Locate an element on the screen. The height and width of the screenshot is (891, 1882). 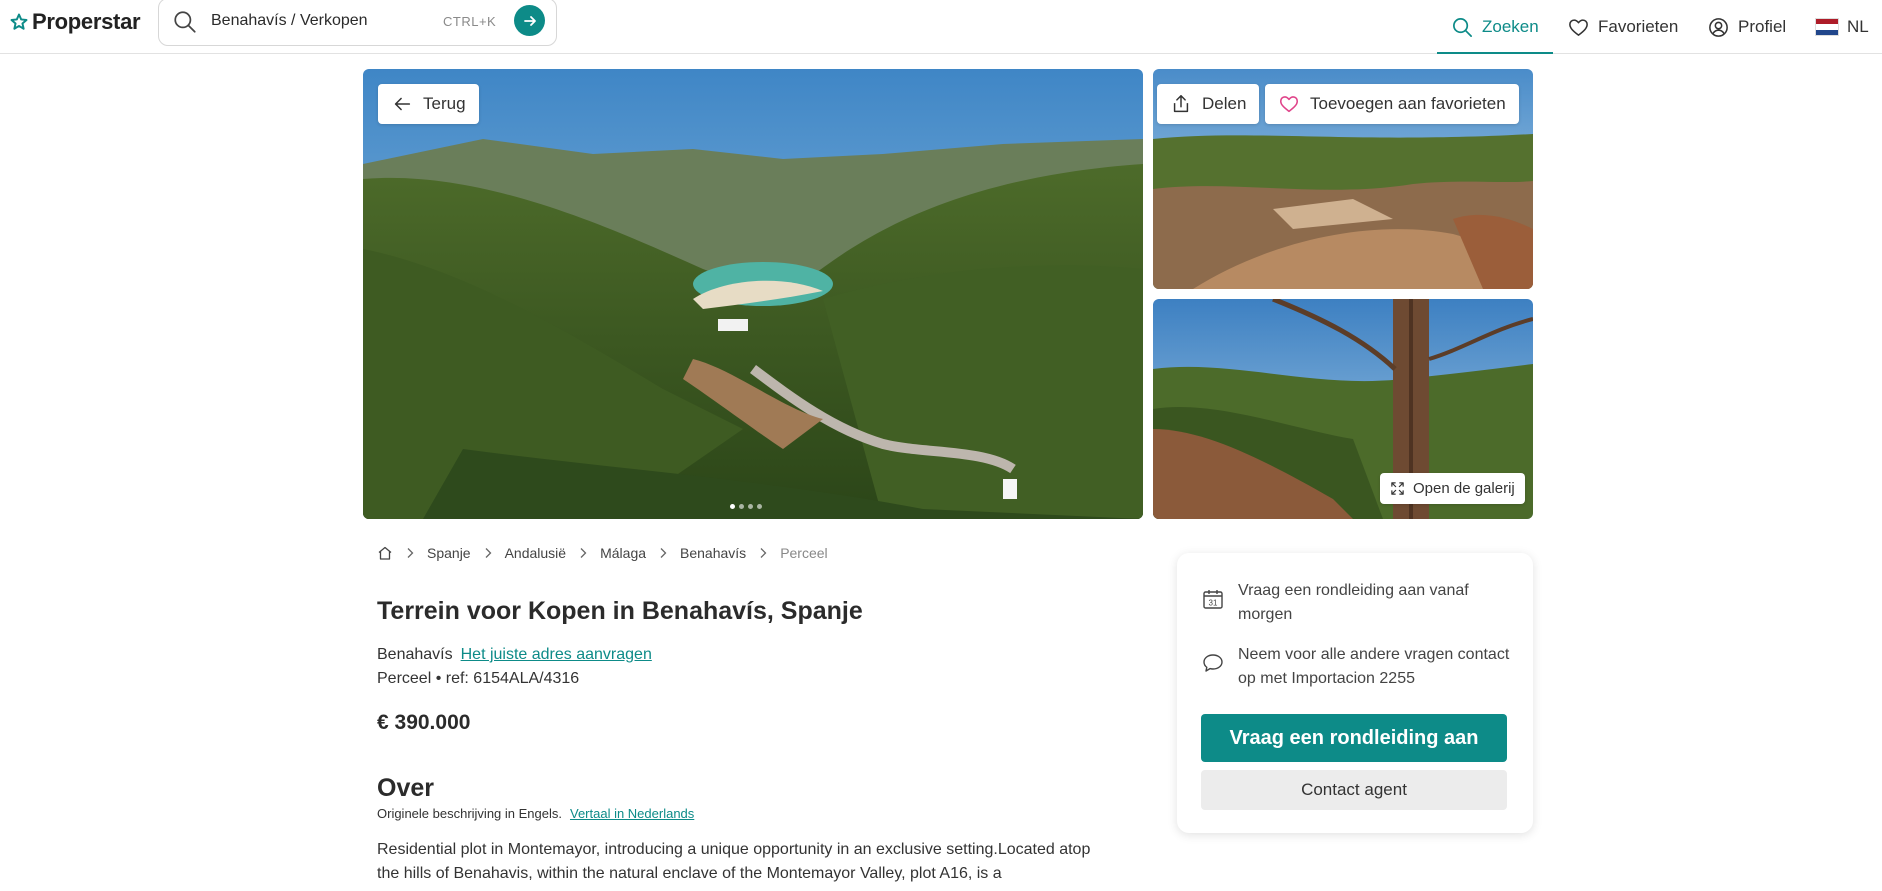
nav-favorieten: Favorieten is located at coordinates (1622, 27).